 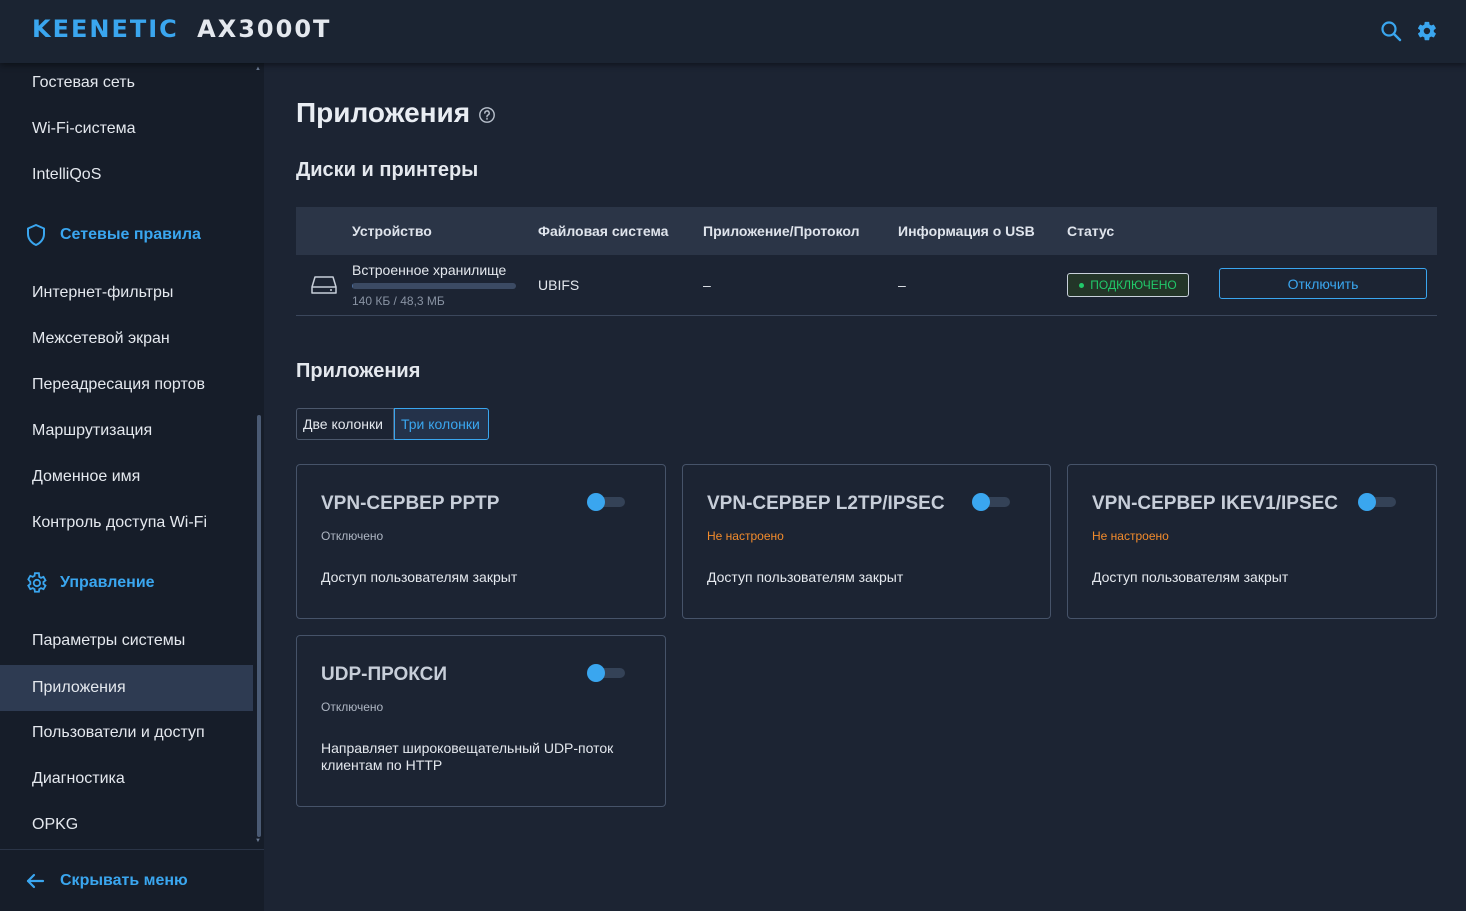 I want to click on filesystem-value: UBIFS, so click(x=559, y=285).